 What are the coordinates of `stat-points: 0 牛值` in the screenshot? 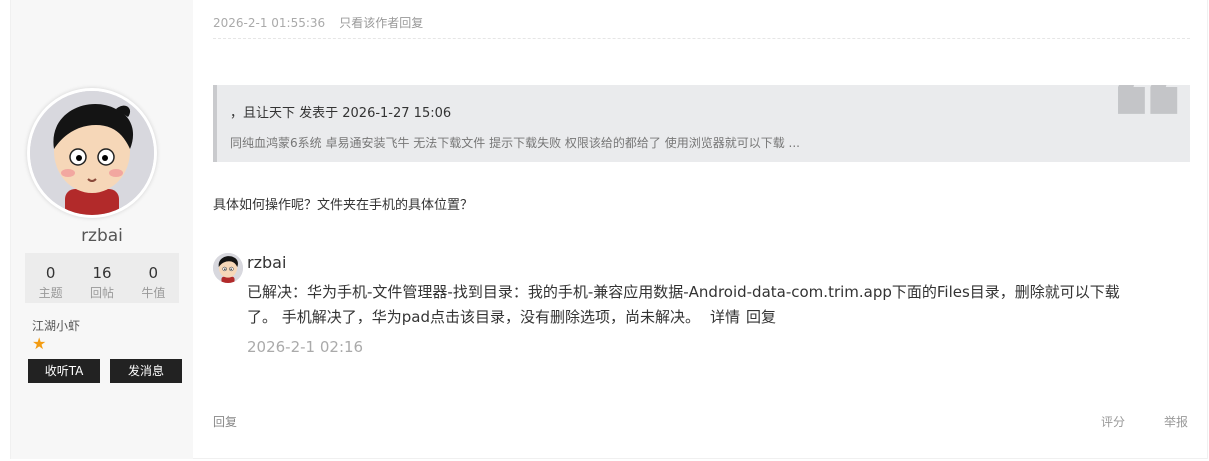 It's located at (153, 278).